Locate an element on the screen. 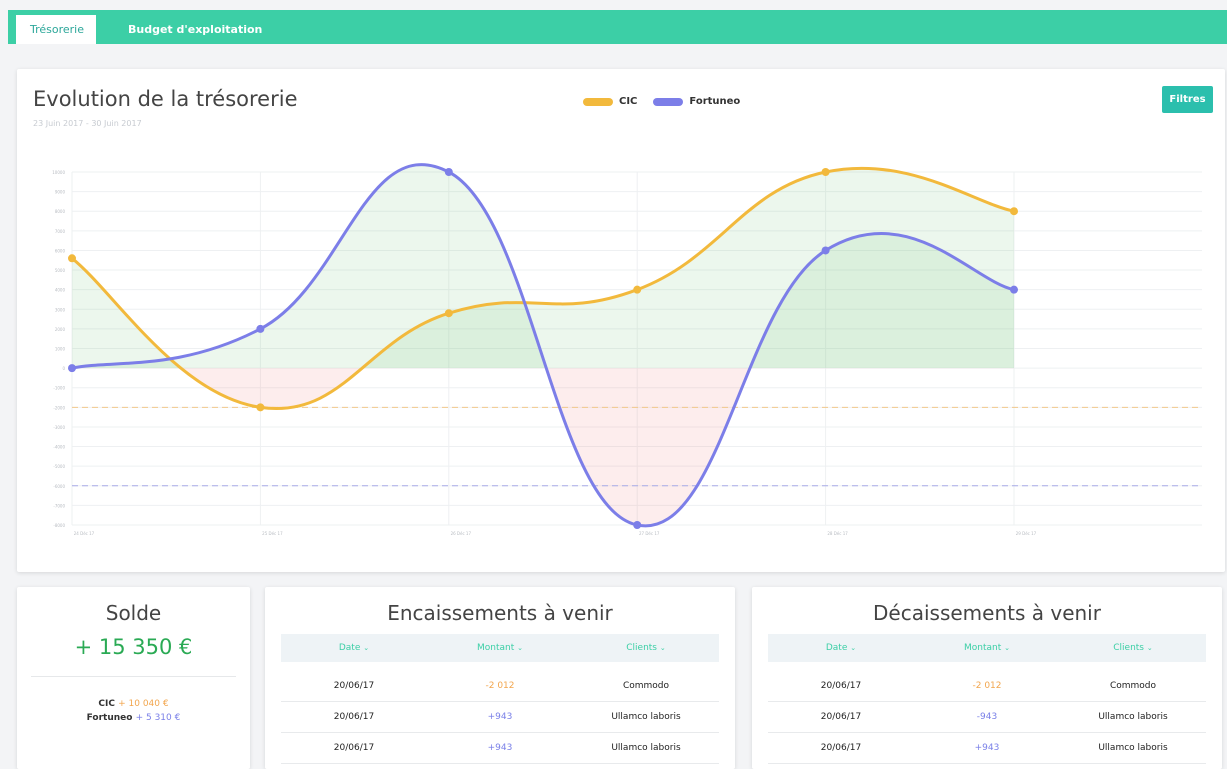 This screenshot has height=769, width=1227. balance-cic-label: CIC is located at coordinates (106, 704).